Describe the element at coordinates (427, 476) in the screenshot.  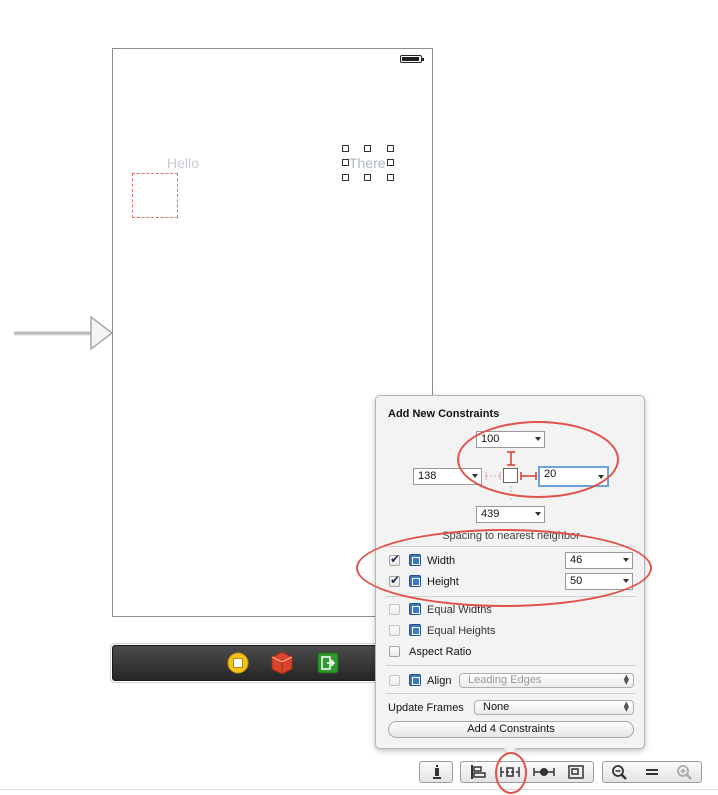
I see `leading-spacing-value: 138` at that location.